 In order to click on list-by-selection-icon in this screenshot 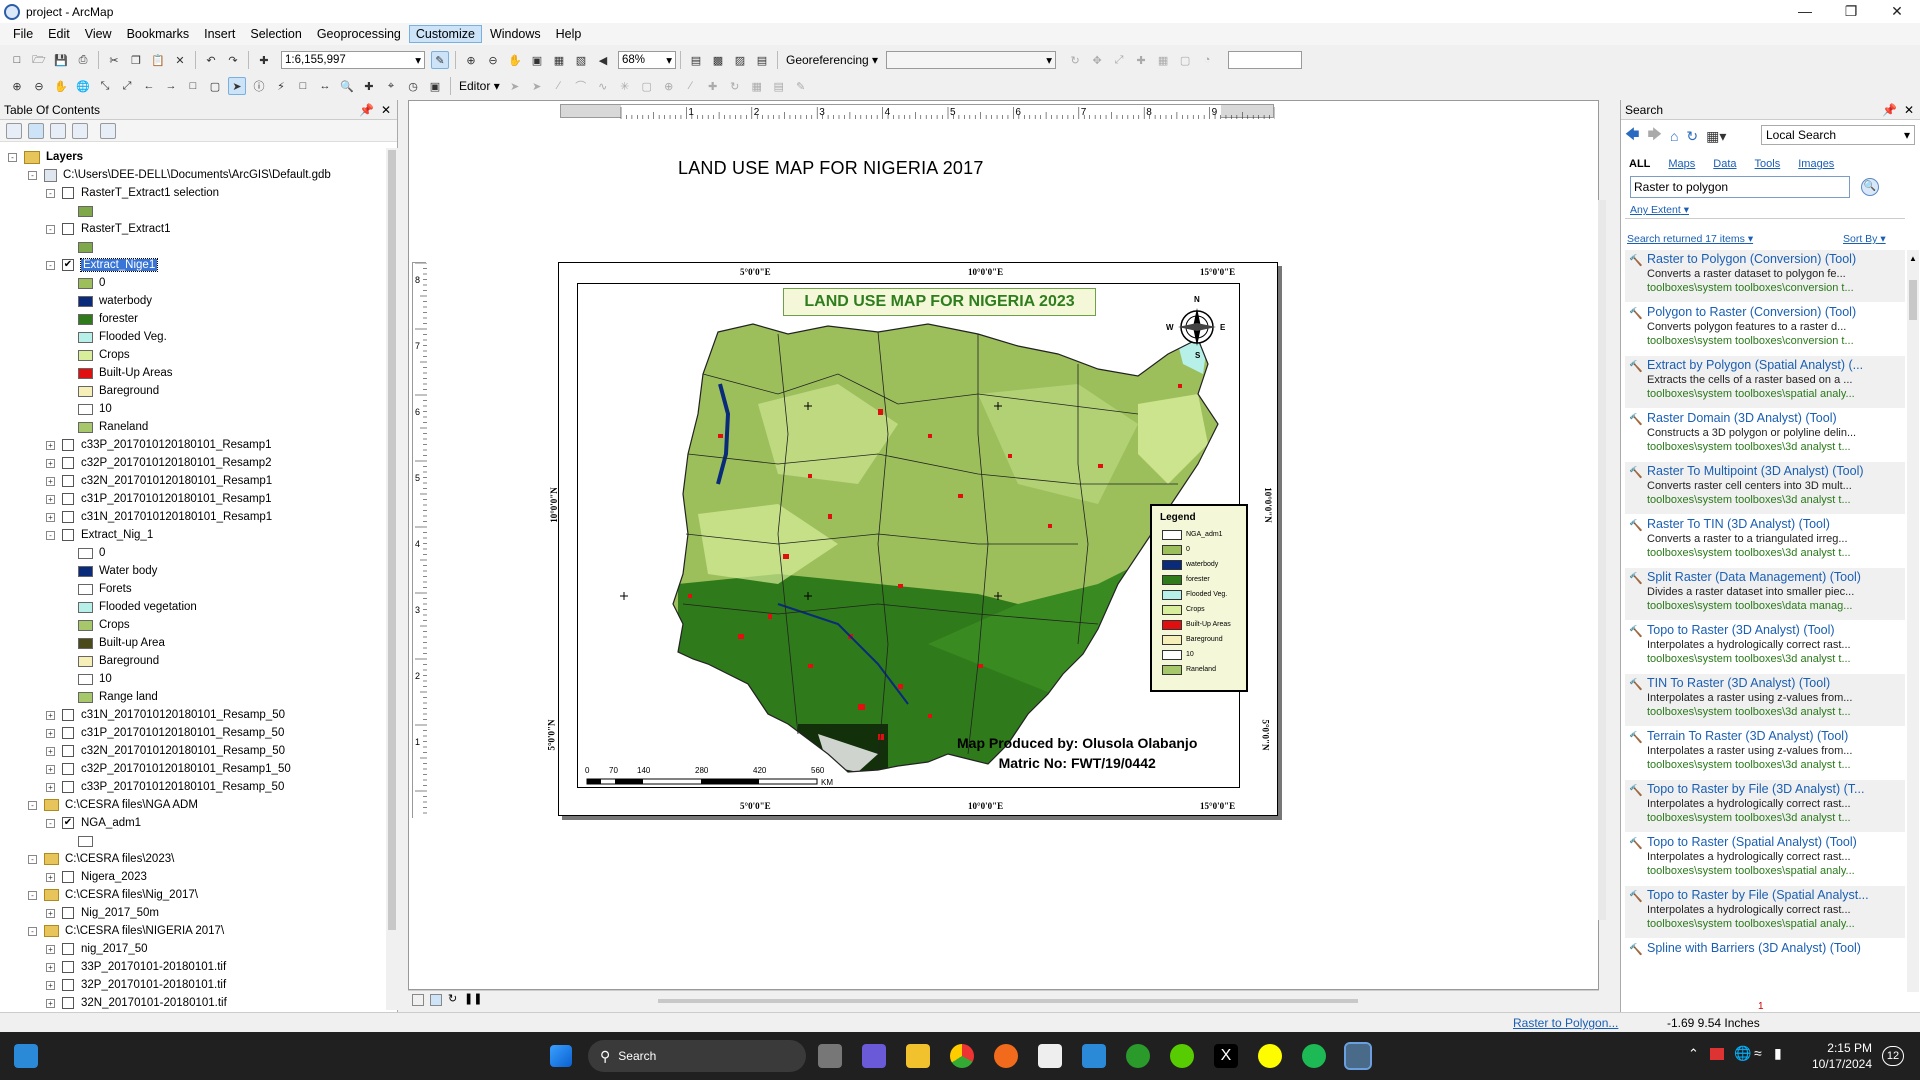, I will do `click(80, 130)`.